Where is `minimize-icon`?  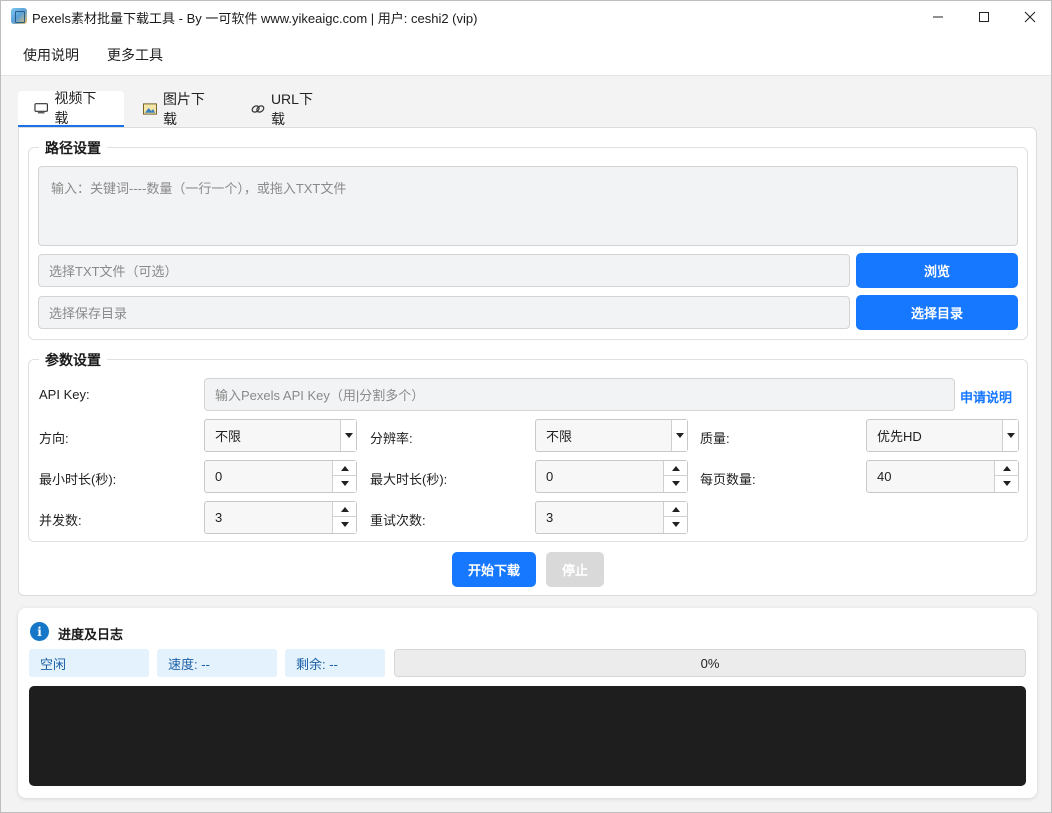 minimize-icon is located at coordinates (938, 16).